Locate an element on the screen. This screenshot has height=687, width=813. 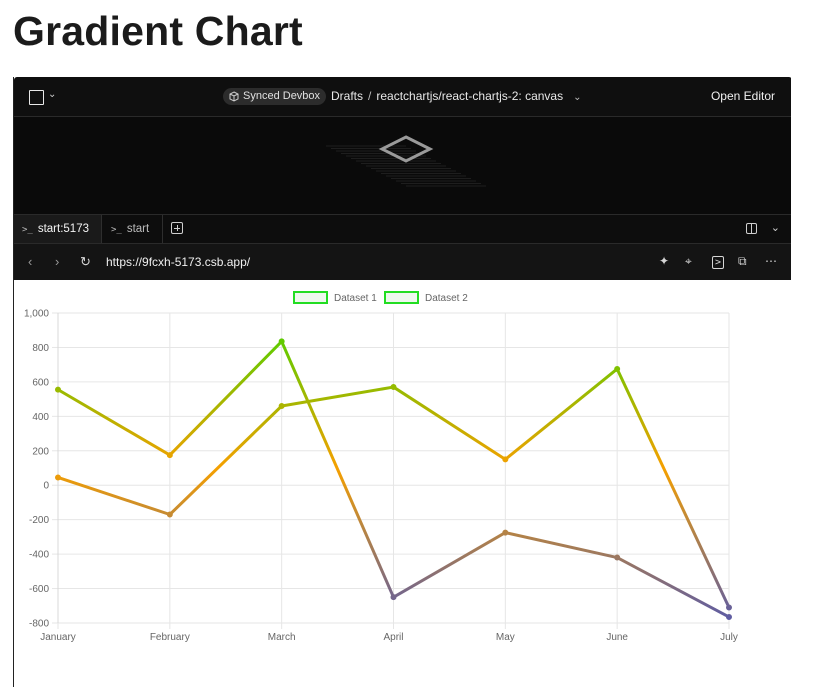
tab-start: >_ start is located at coordinates (133, 229).